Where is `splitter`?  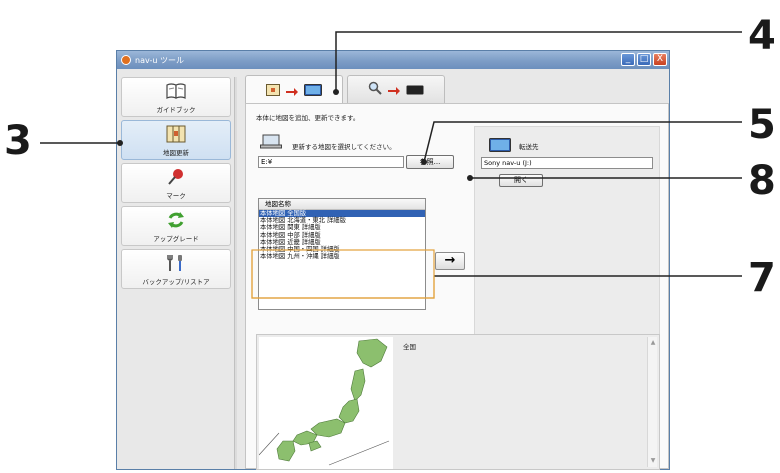 splitter is located at coordinates (235, 273).